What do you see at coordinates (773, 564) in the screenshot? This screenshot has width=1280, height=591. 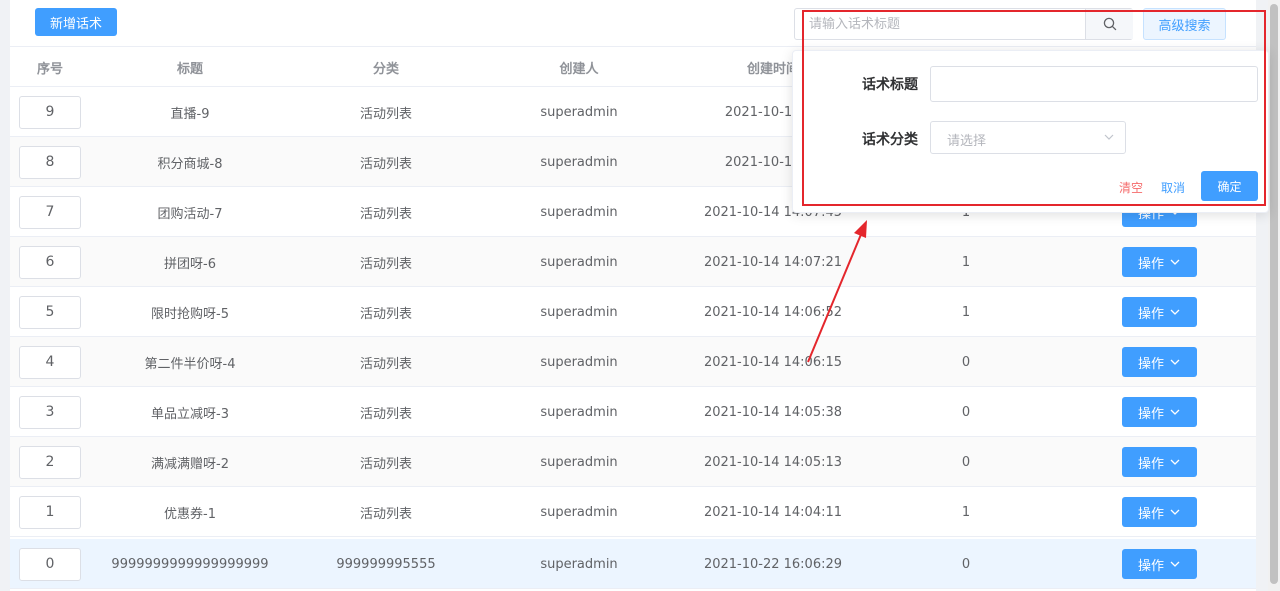 I see `time-cell: 2021-10-22 16:06:29` at bounding box center [773, 564].